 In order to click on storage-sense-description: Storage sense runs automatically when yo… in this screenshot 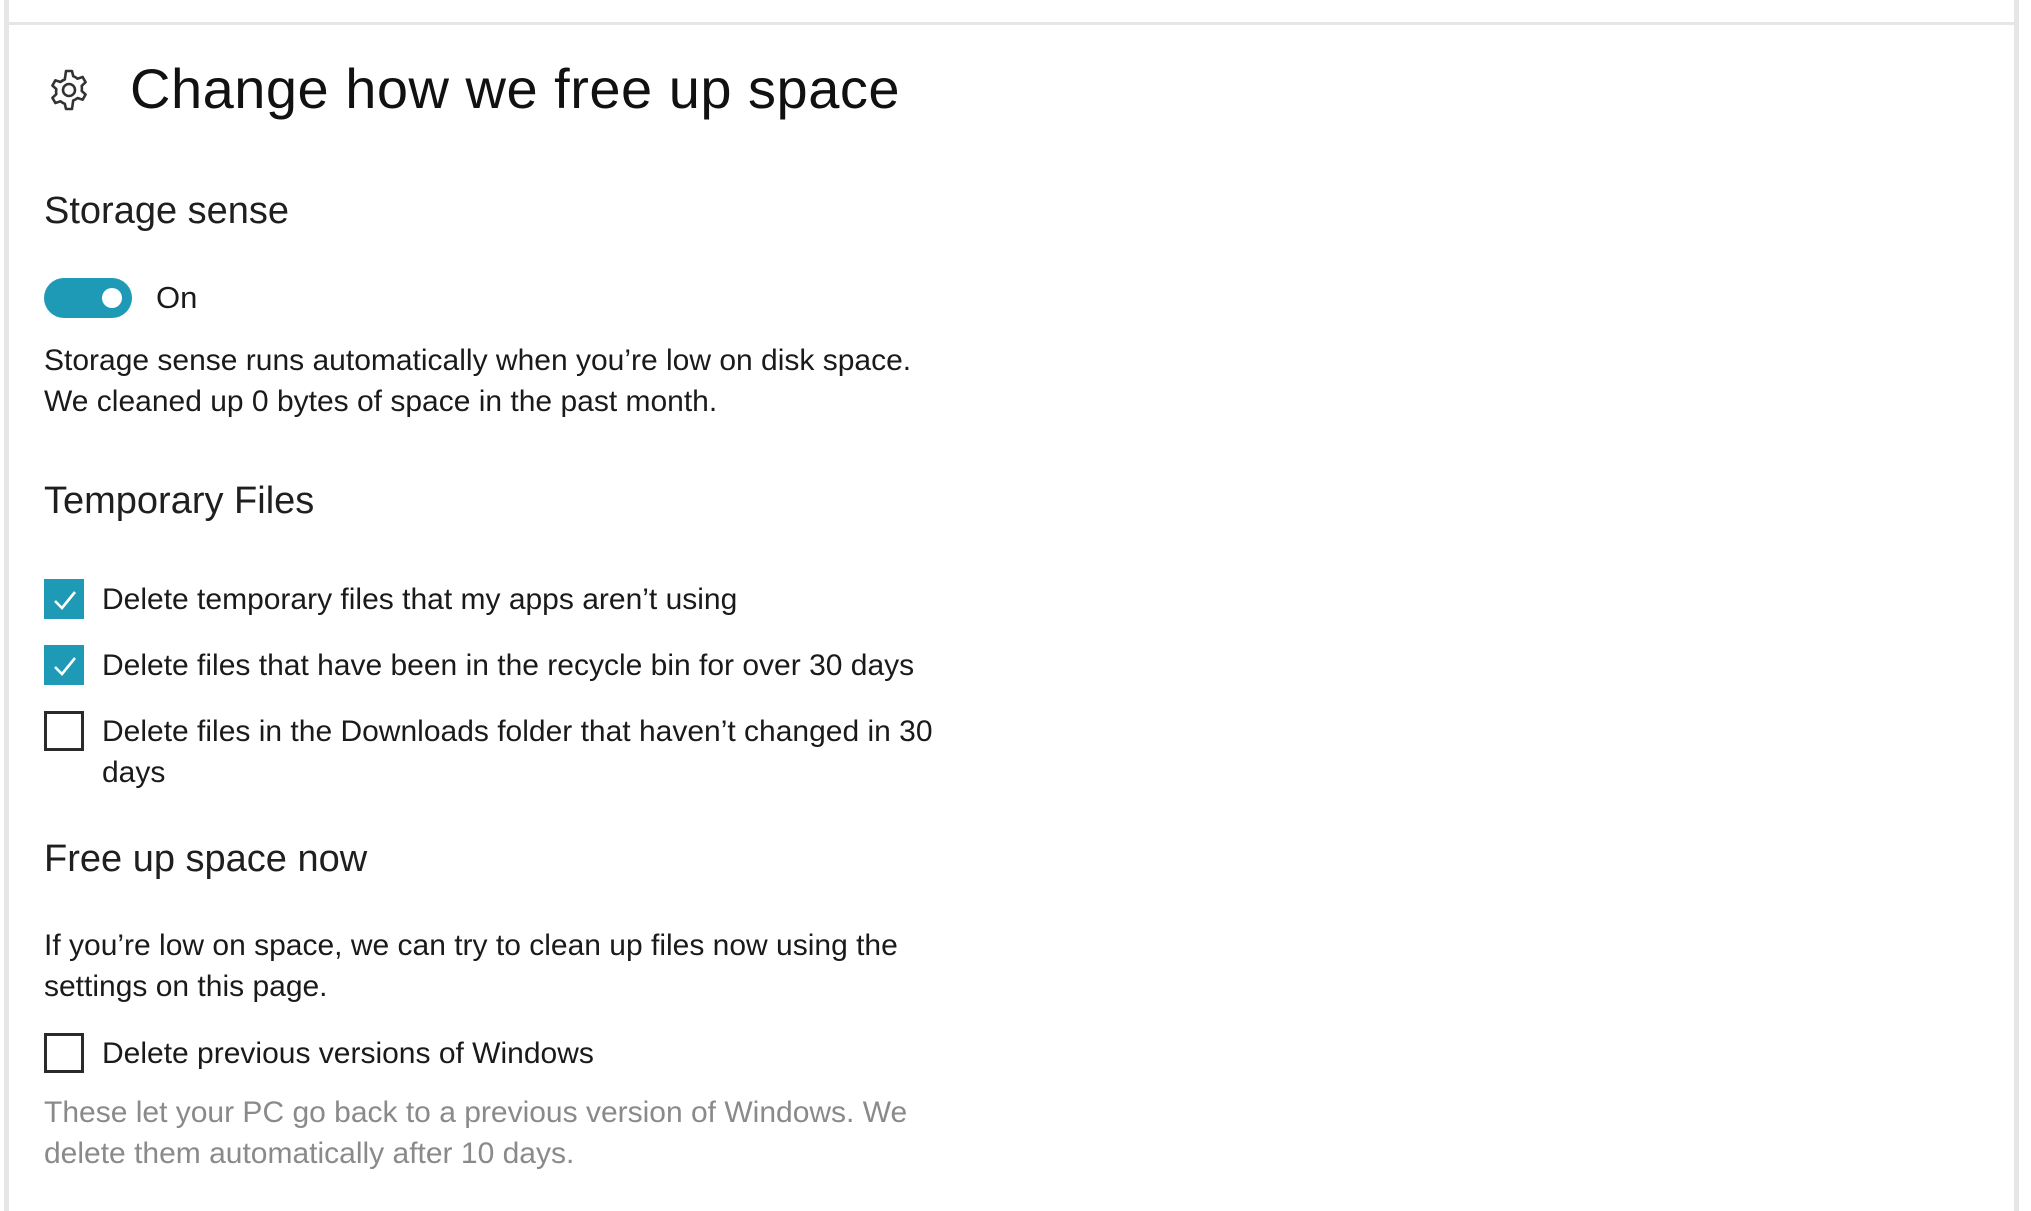, I will do `click(494, 381)`.